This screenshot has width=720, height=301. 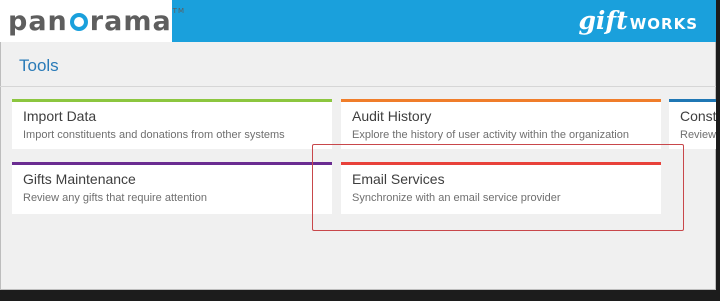 What do you see at coordinates (698, 116) in the screenshot?
I see `tool-card-title: Consti` at bounding box center [698, 116].